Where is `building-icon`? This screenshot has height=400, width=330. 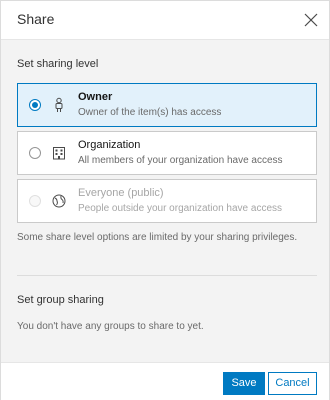 building-icon is located at coordinates (59, 153).